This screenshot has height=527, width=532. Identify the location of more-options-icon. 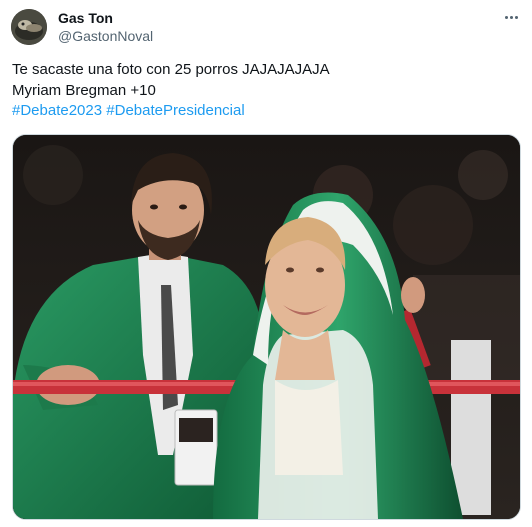
(511, 17).